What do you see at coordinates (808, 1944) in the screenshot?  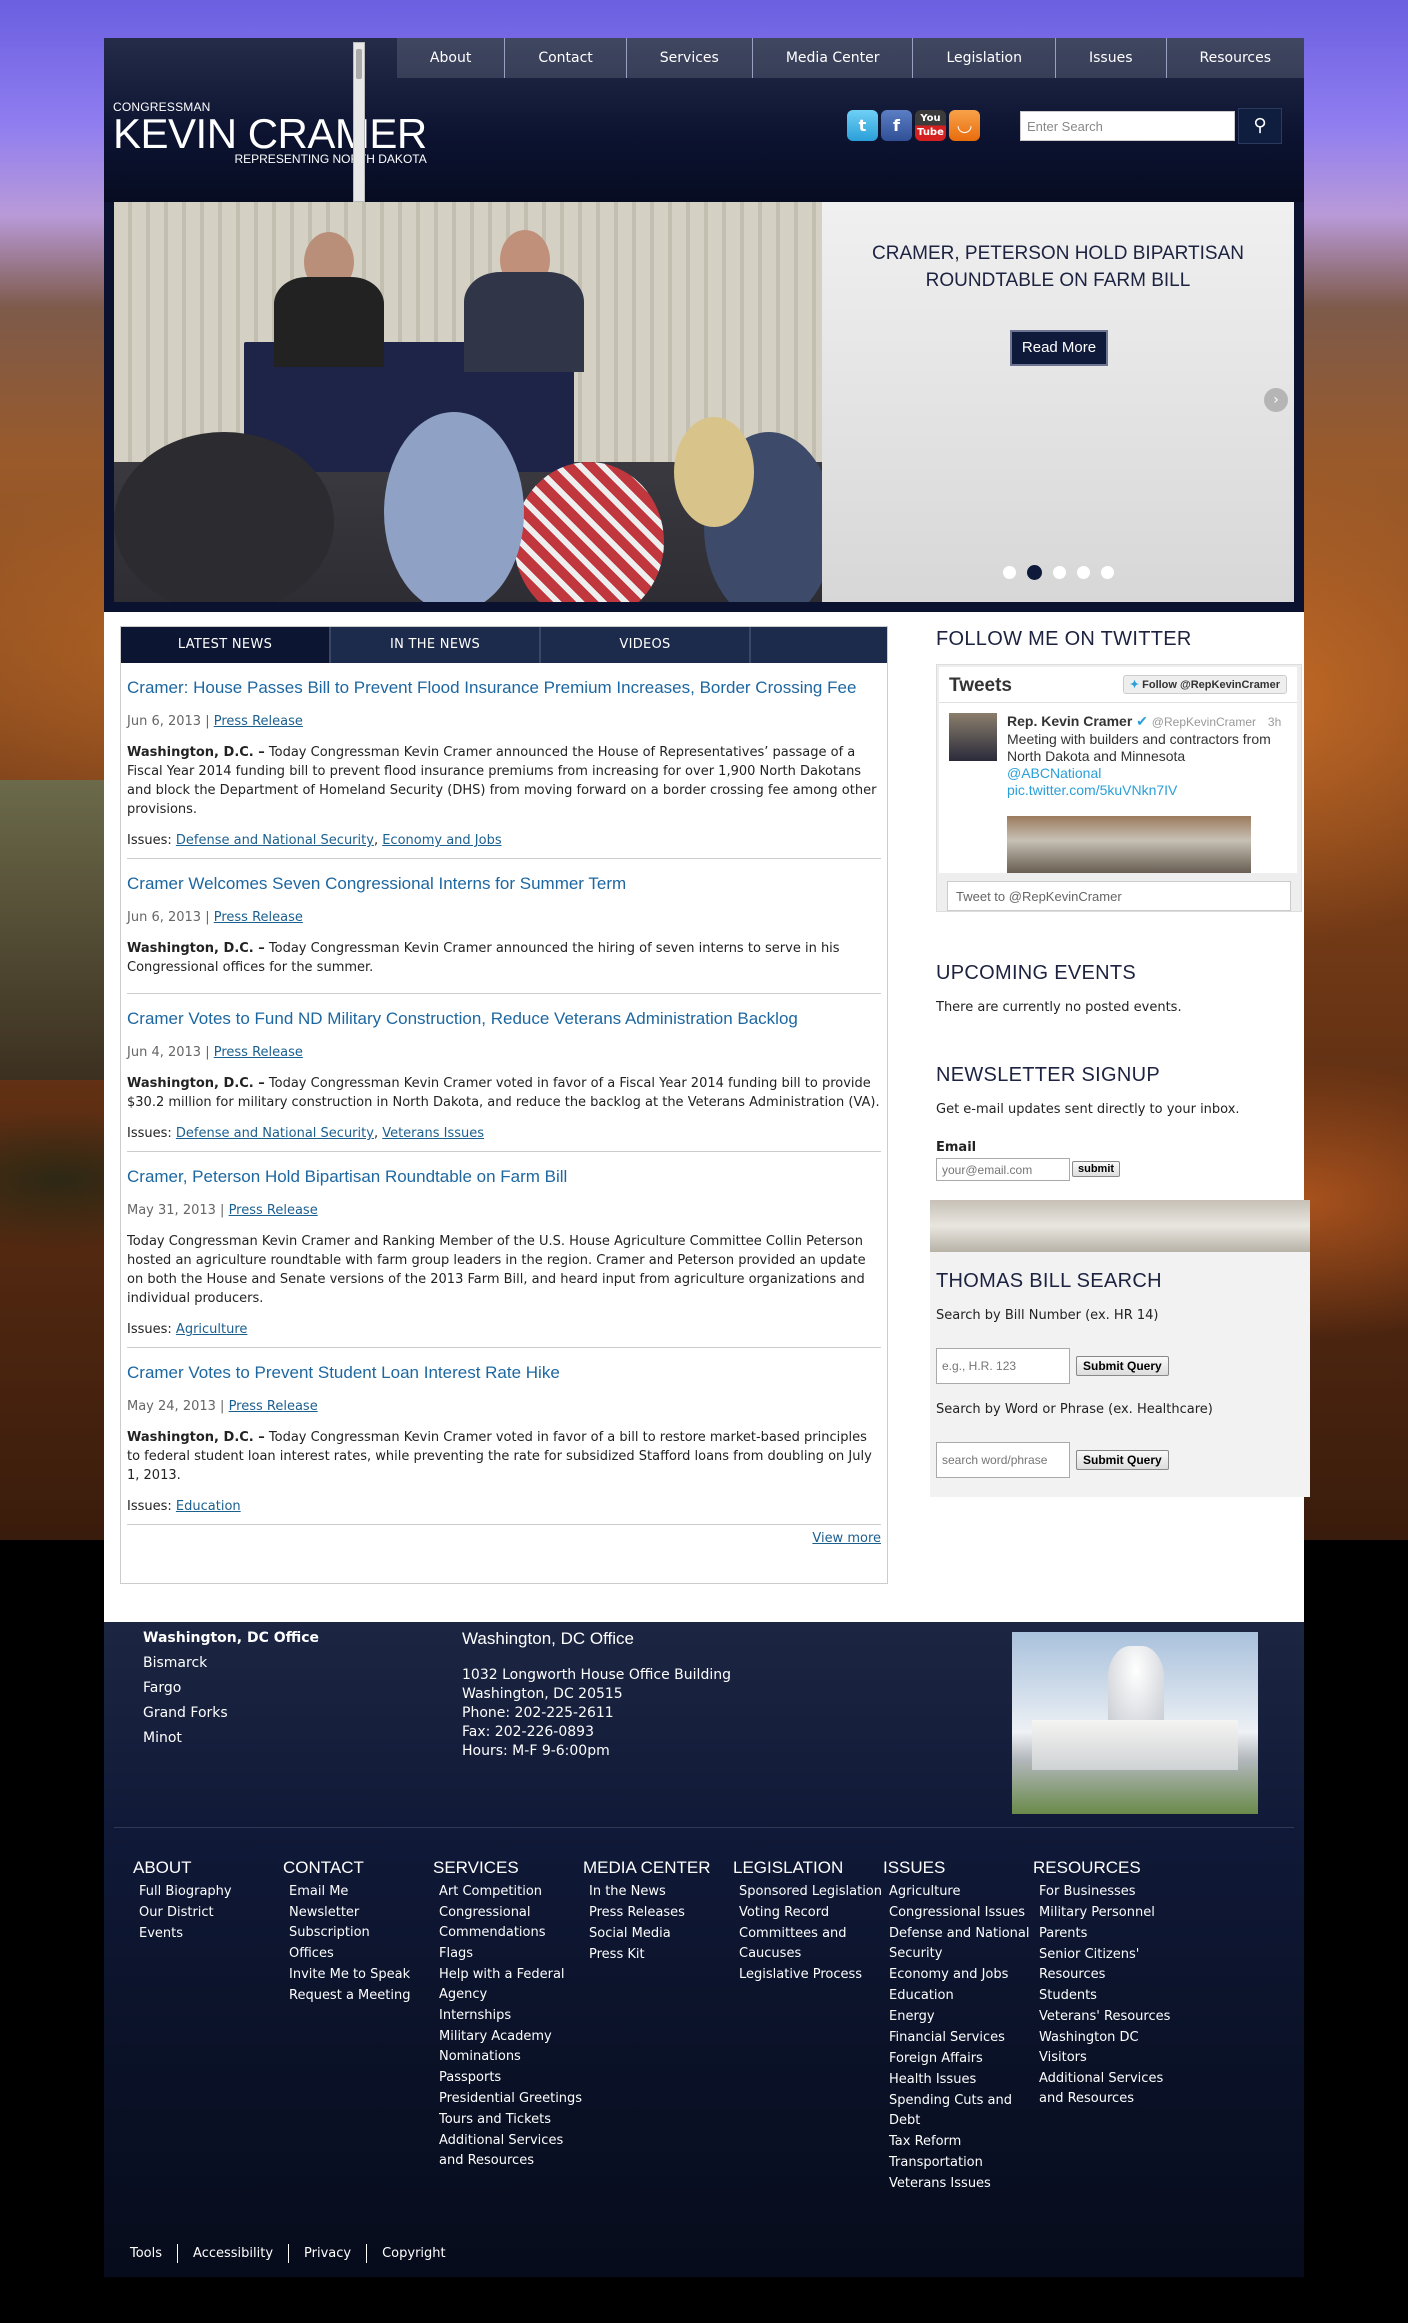 I see `footer-link: Committees and Caucuses` at bounding box center [808, 1944].